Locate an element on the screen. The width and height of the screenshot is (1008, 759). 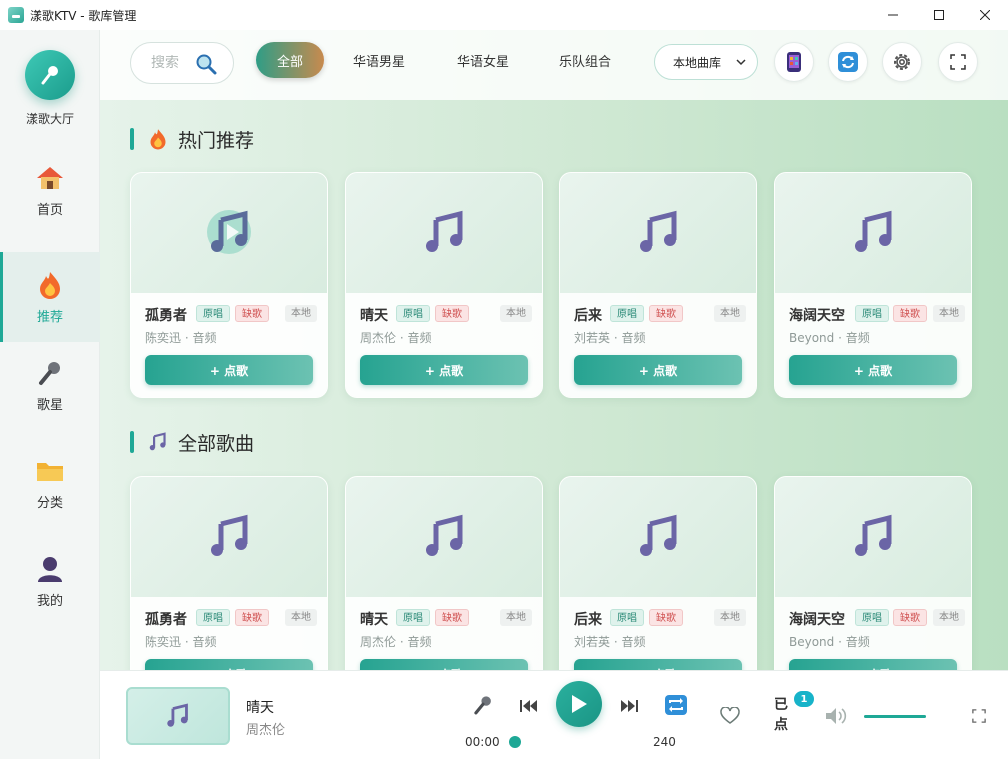
search-box is located at coordinates (182, 63).